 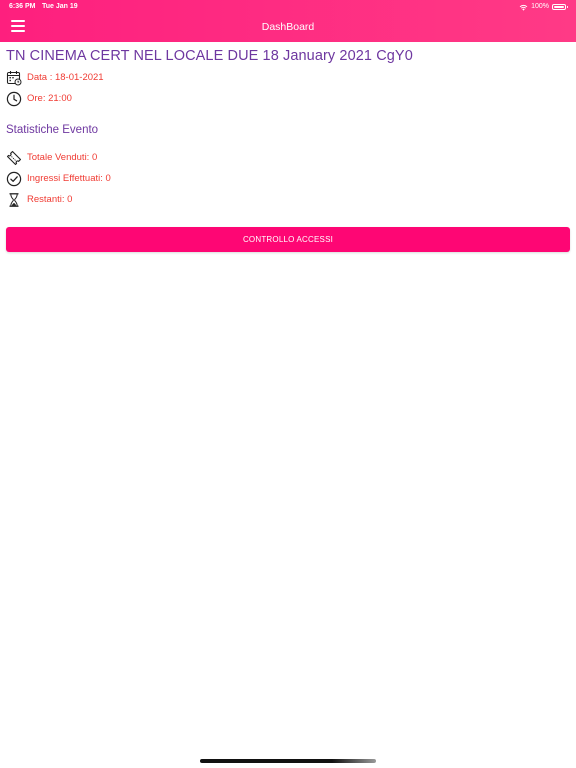 What do you see at coordinates (288, 239) in the screenshot?
I see `access-control-button: CONTROLLO ACCESSI` at bounding box center [288, 239].